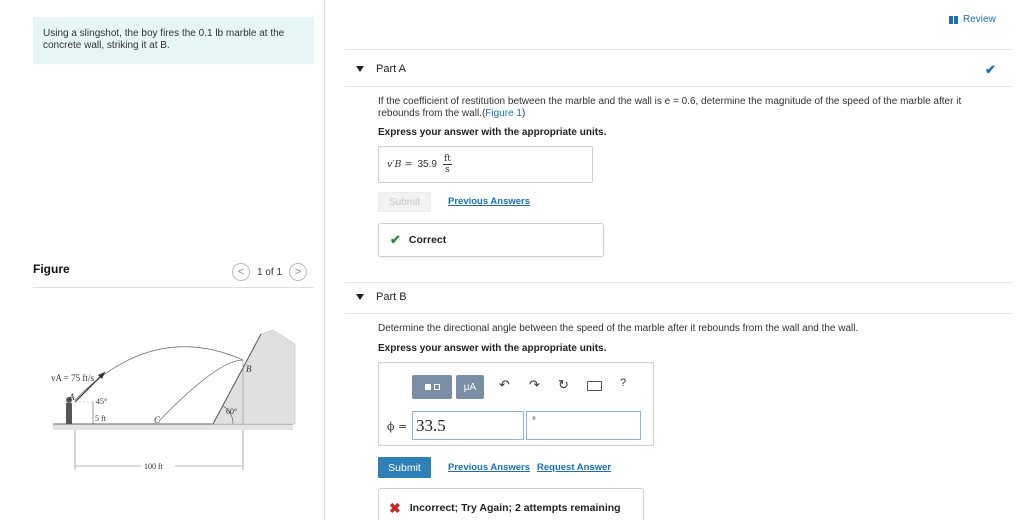  Describe the element at coordinates (470, 387) in the screenshot. I see `units-button: μA` at that location.